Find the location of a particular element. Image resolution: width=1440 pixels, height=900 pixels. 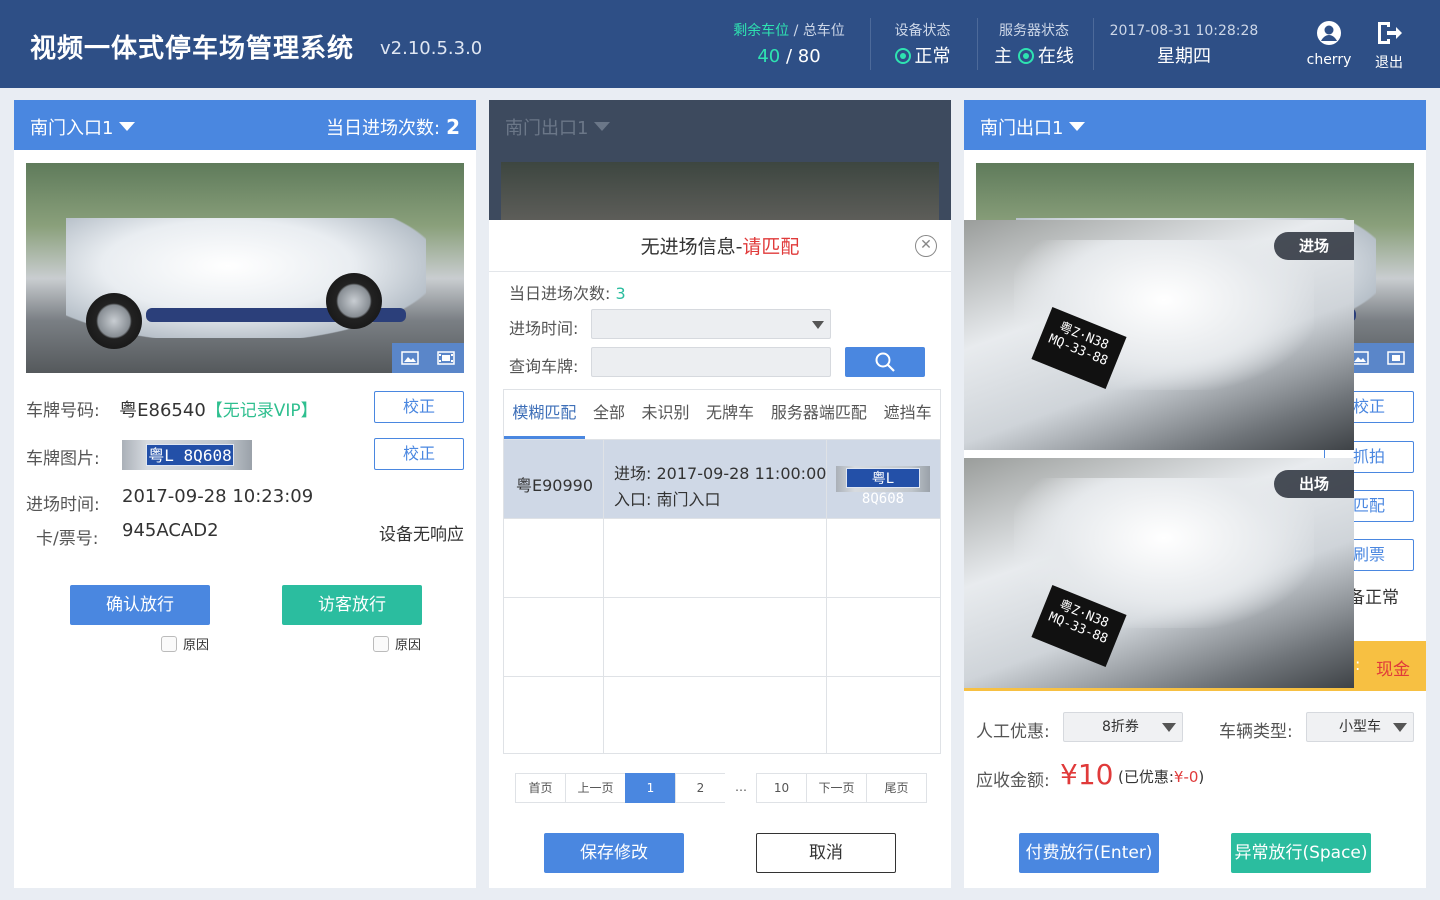

dimmed-panel-header: 南门出口1 is located at coordinates (720, 125).